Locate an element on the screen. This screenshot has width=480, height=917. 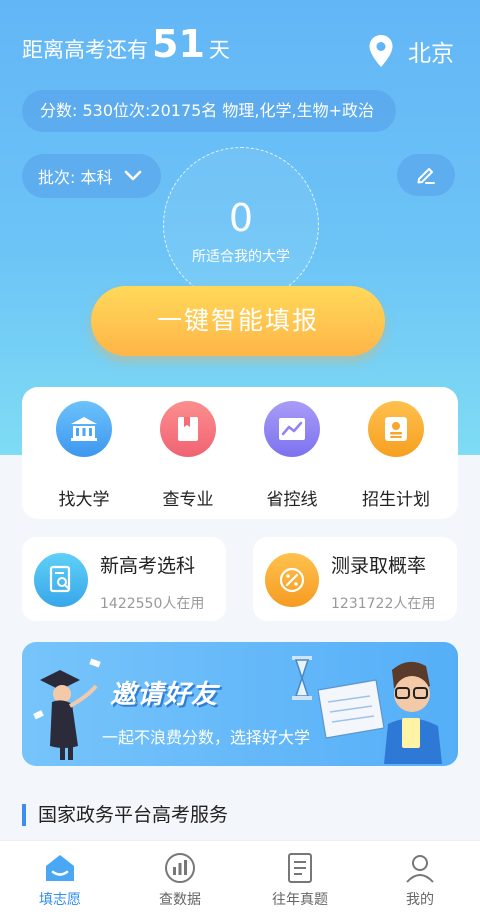
quick-link-label: 招生计划 is located at coordinates (396, 500).